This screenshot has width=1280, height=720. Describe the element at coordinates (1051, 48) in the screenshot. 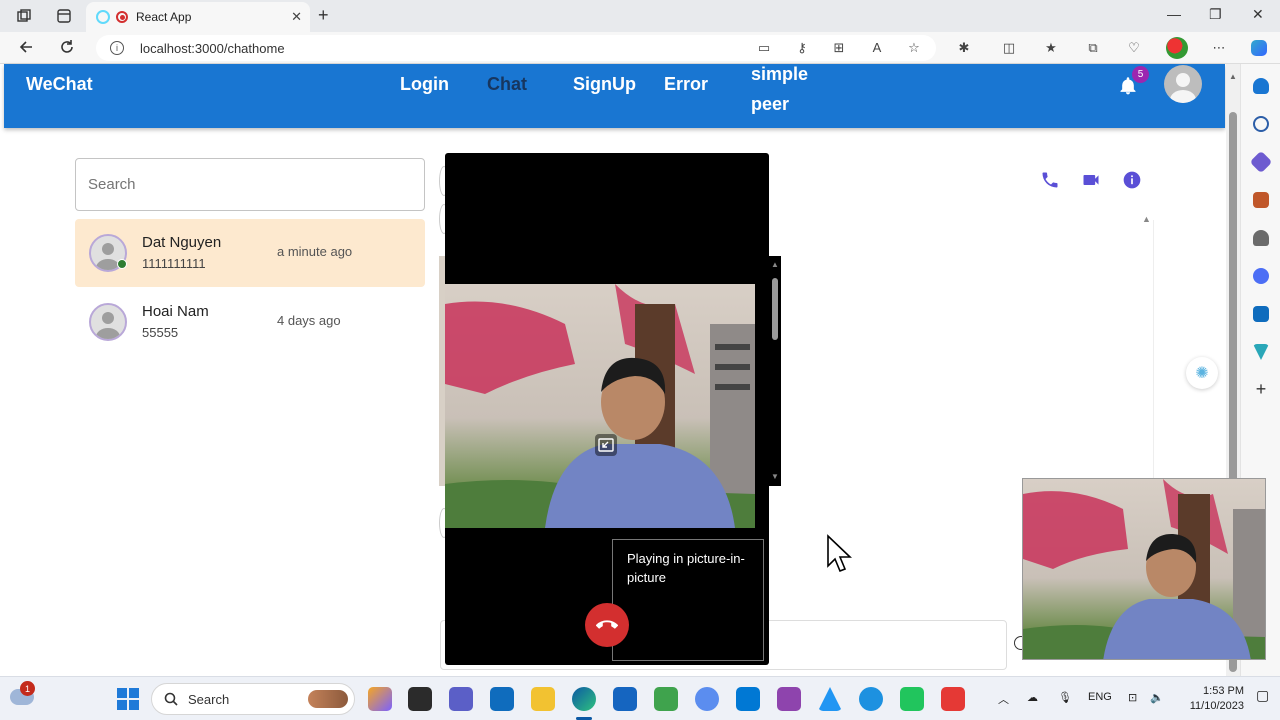

I see `favorites-icon: ★` at that location.